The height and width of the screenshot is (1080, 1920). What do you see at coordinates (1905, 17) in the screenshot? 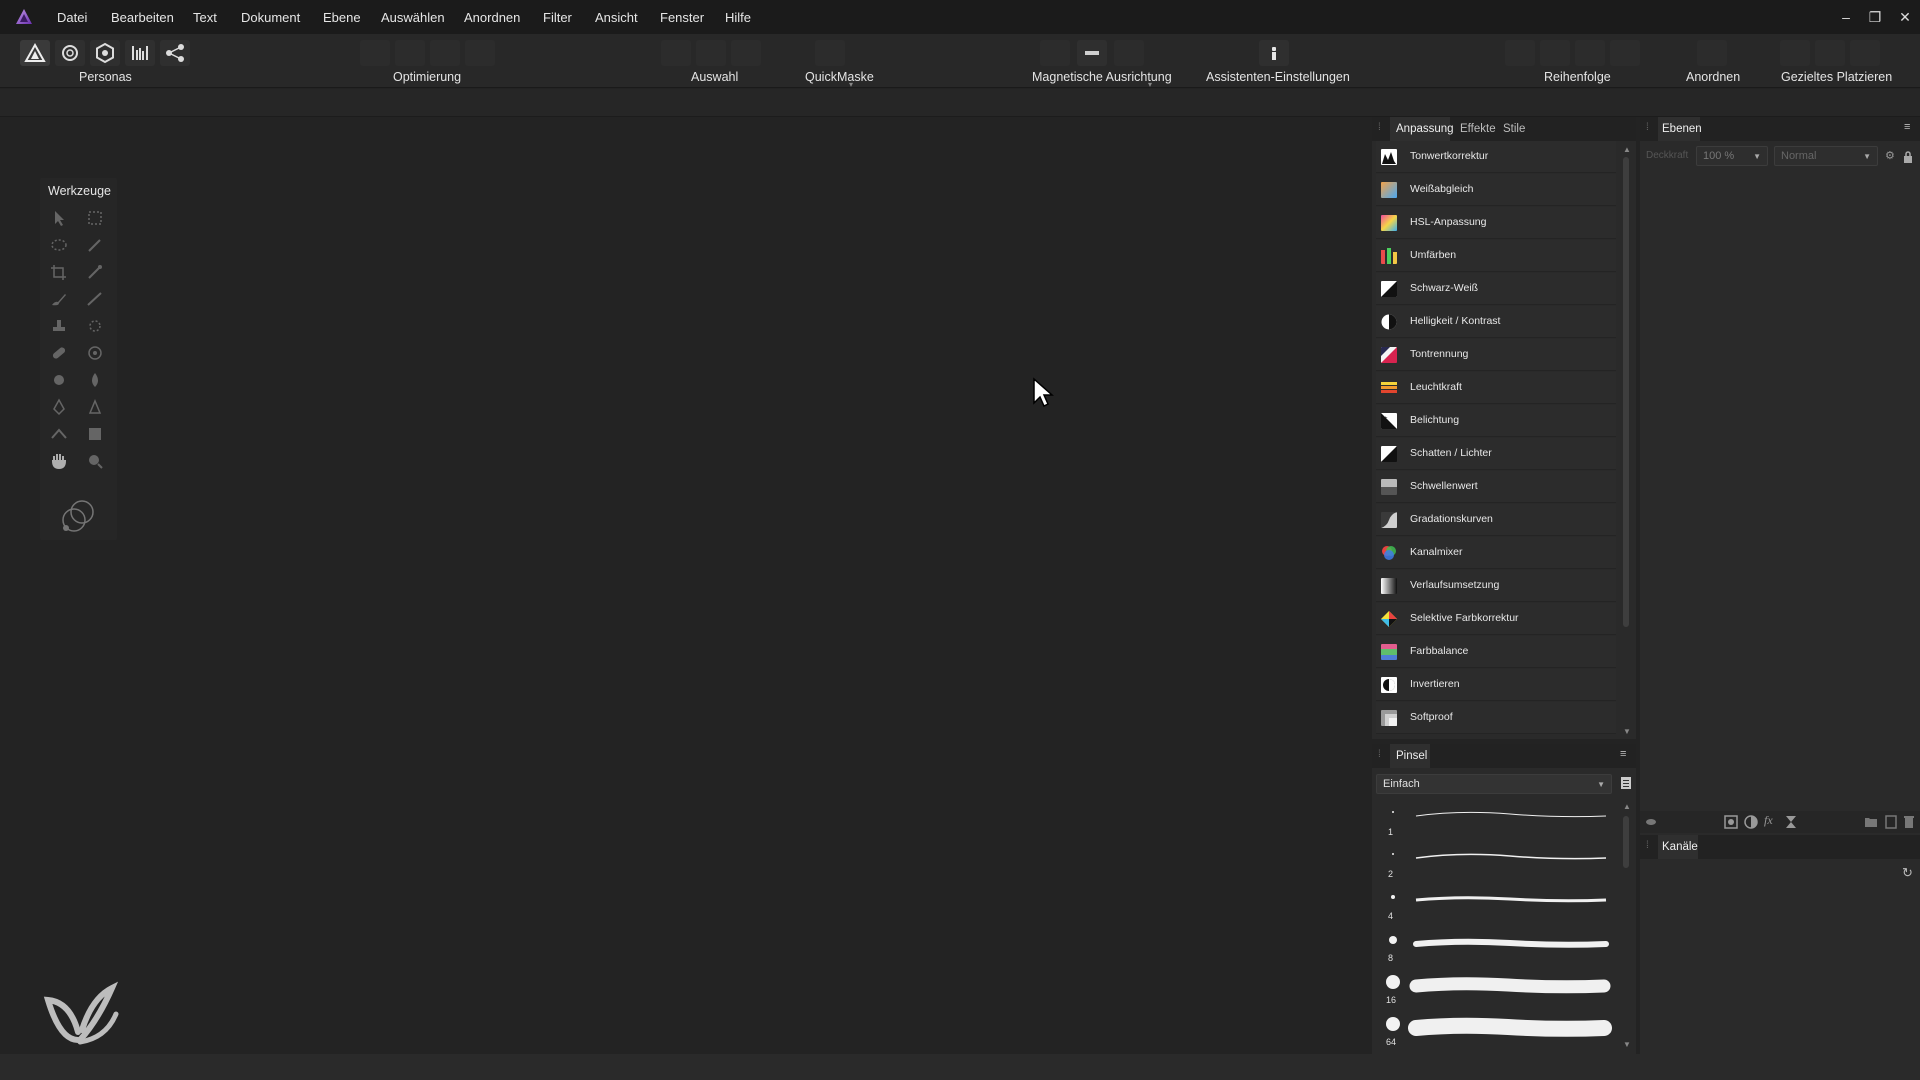
I see `close-button: ✕` at bounding box center [1905, 17].